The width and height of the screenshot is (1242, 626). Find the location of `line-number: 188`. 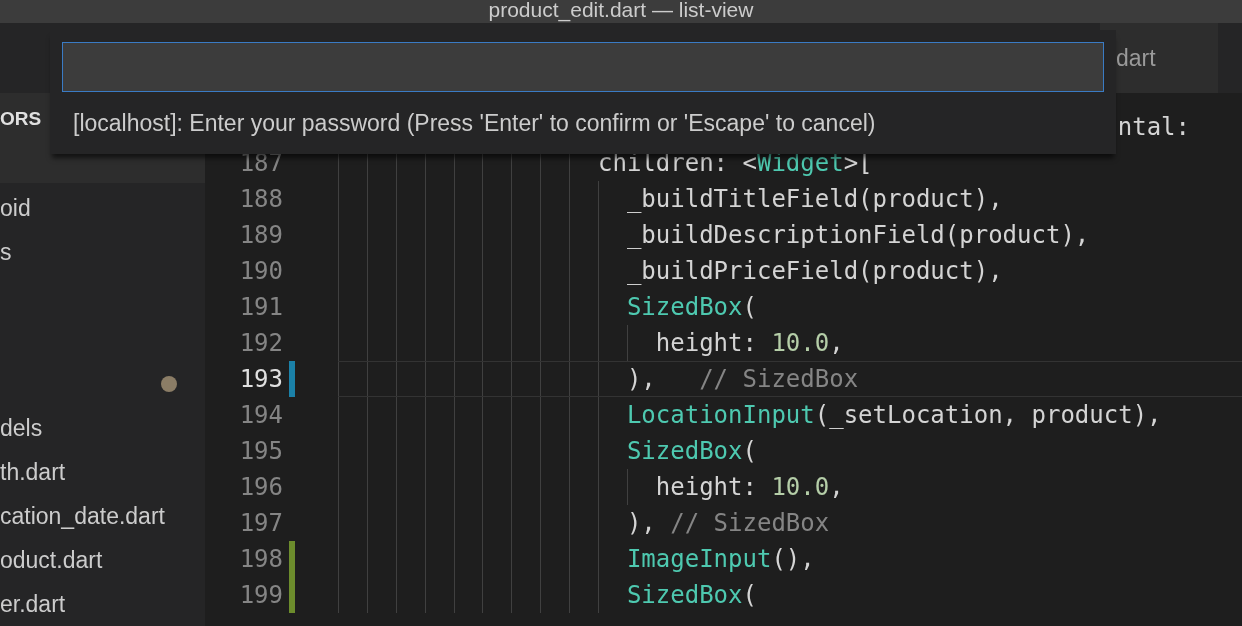

line-number: 188 is located at coordinates (260, 199).